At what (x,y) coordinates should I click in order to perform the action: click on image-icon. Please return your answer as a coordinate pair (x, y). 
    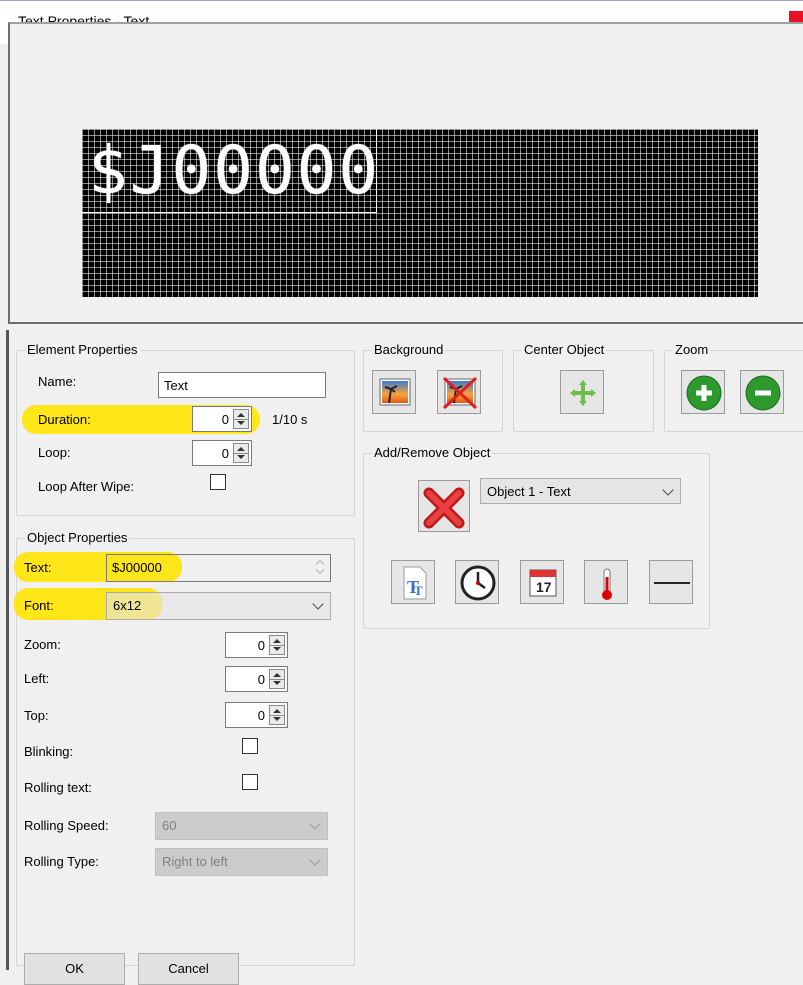
    Looking at the image, I should click on (395, 392).